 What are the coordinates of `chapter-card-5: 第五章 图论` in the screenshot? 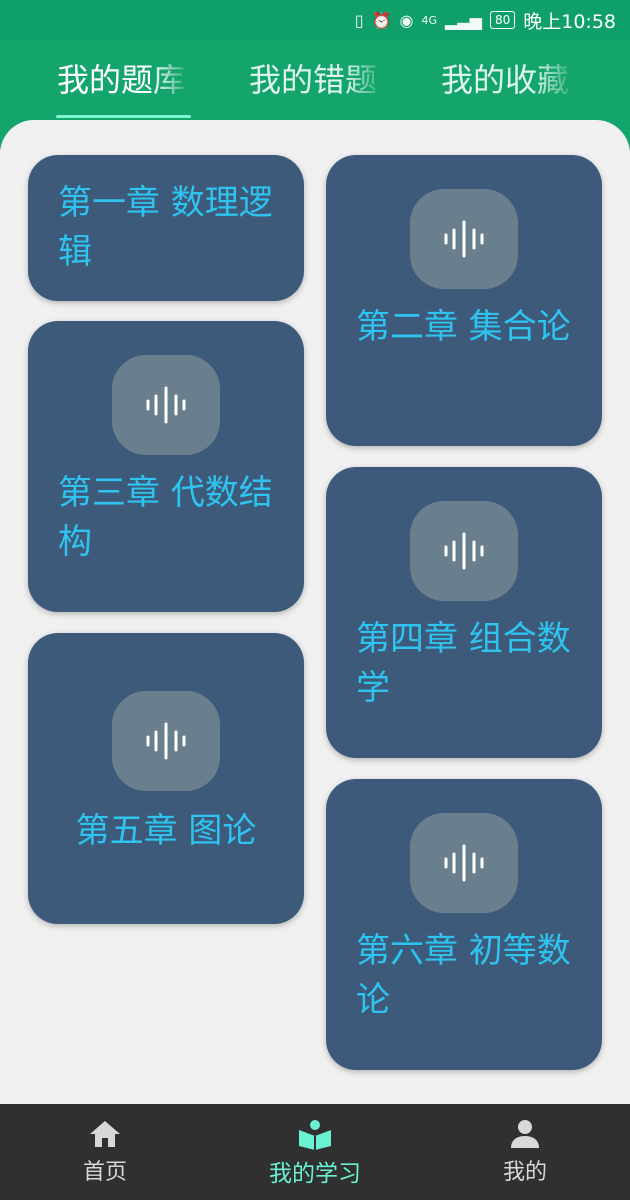 It's located at (166, 778).